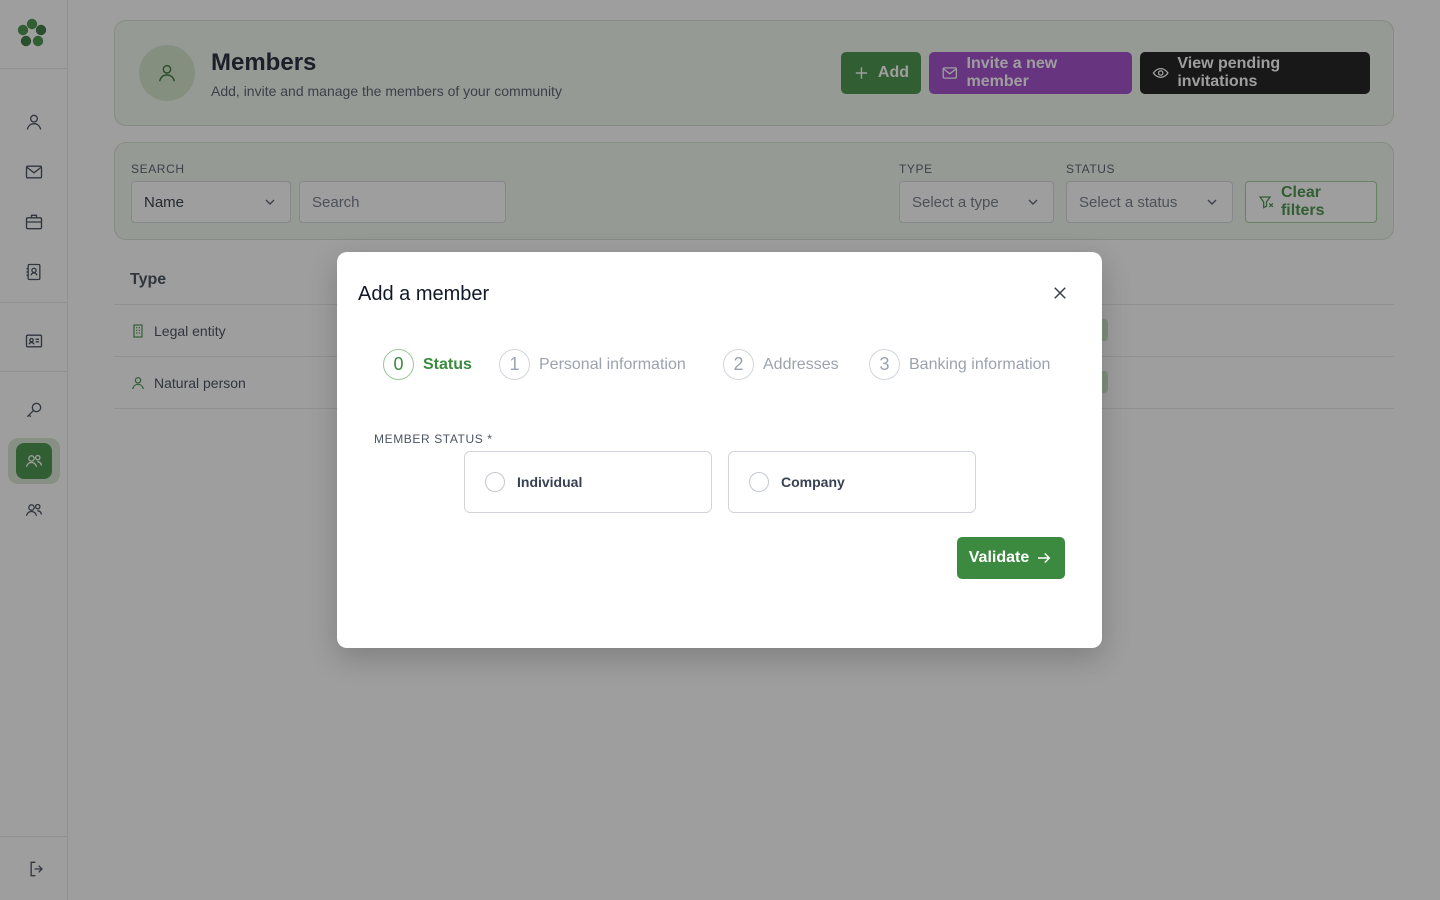 The height and width of the screenshot is (900, 1440). I want to click on dialog-title: Add a member, so click(424, 294).